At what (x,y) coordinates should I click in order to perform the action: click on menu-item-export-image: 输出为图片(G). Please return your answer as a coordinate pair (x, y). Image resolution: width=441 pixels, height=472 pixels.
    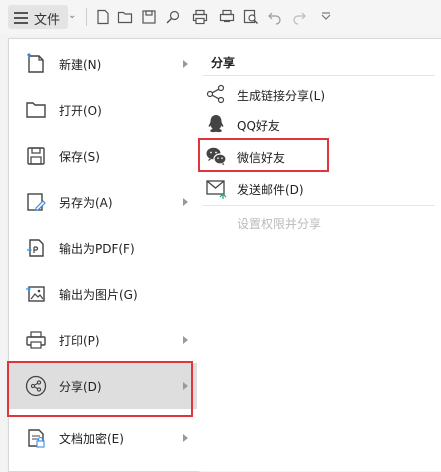
    Looking at the image, I should click on (103, 294).